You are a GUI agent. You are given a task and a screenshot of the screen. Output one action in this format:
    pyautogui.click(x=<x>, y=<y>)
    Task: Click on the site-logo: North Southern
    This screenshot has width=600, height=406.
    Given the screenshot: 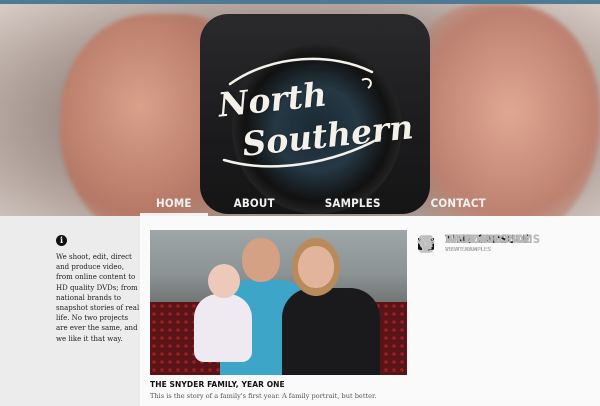 What is the action you would take?
    pyautogui.click(x=313, y=114)
    